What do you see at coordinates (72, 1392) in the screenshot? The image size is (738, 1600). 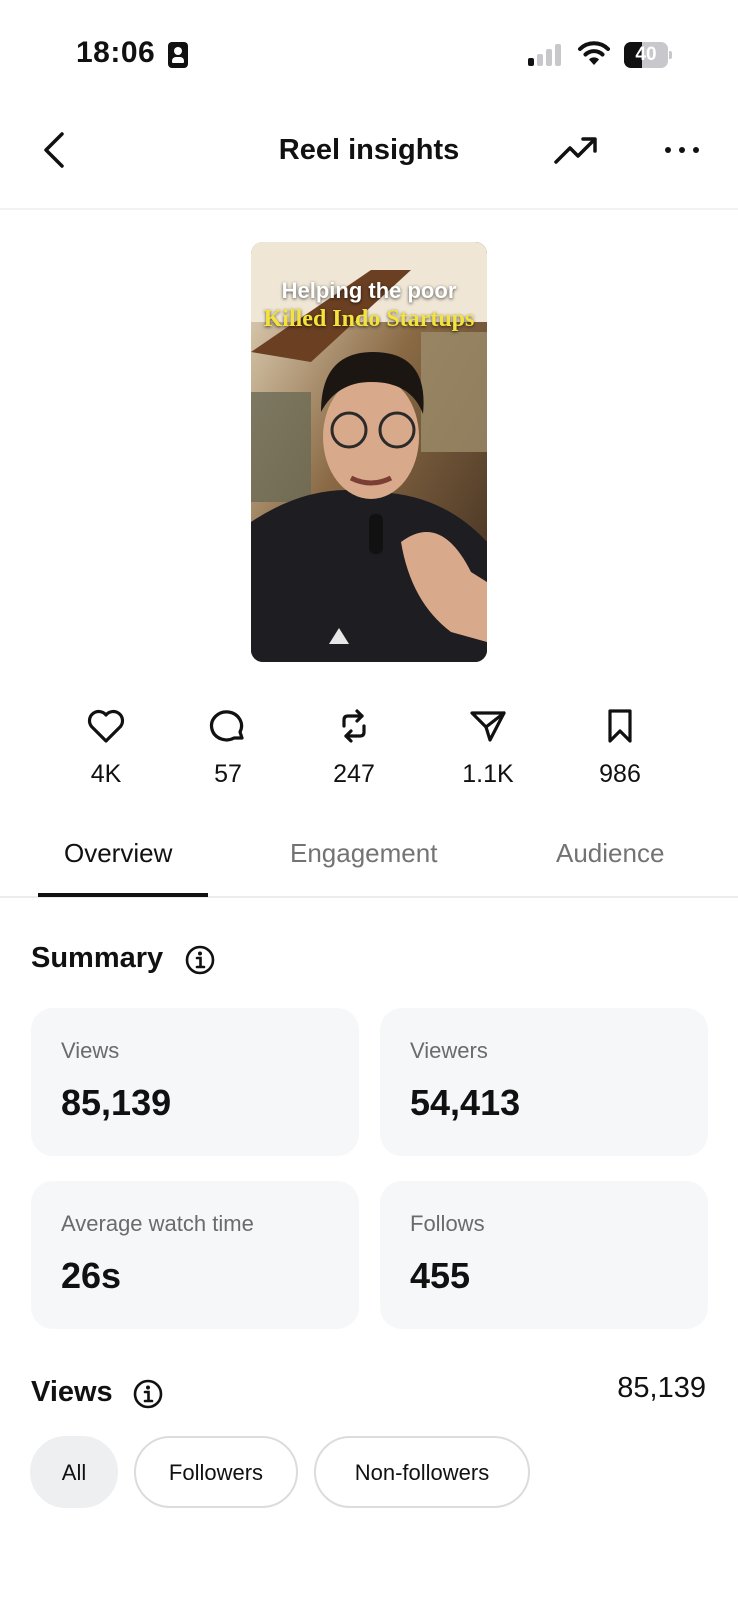 I see `views-title: Views` at bounding box center [72, 1392].